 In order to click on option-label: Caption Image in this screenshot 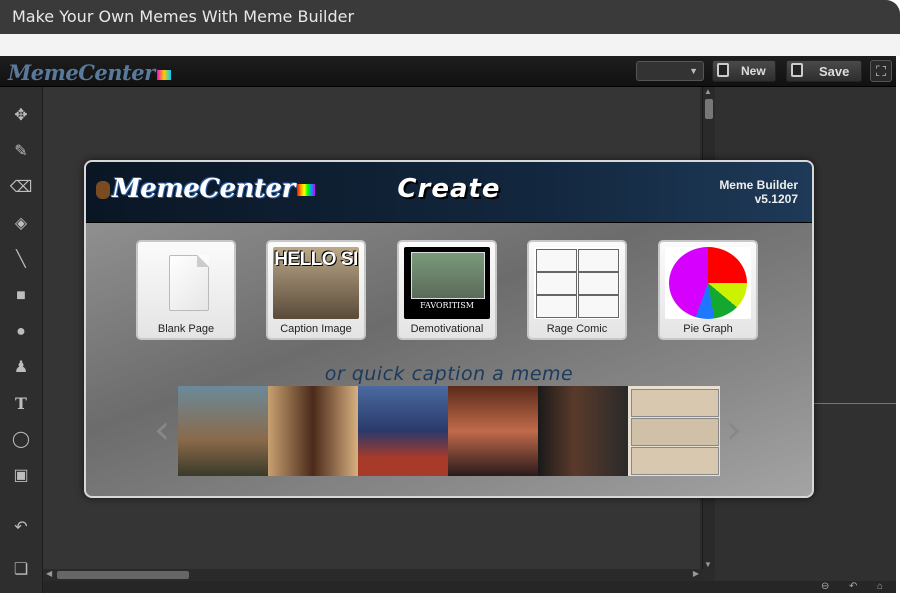, I will do `click(316, 329)`.